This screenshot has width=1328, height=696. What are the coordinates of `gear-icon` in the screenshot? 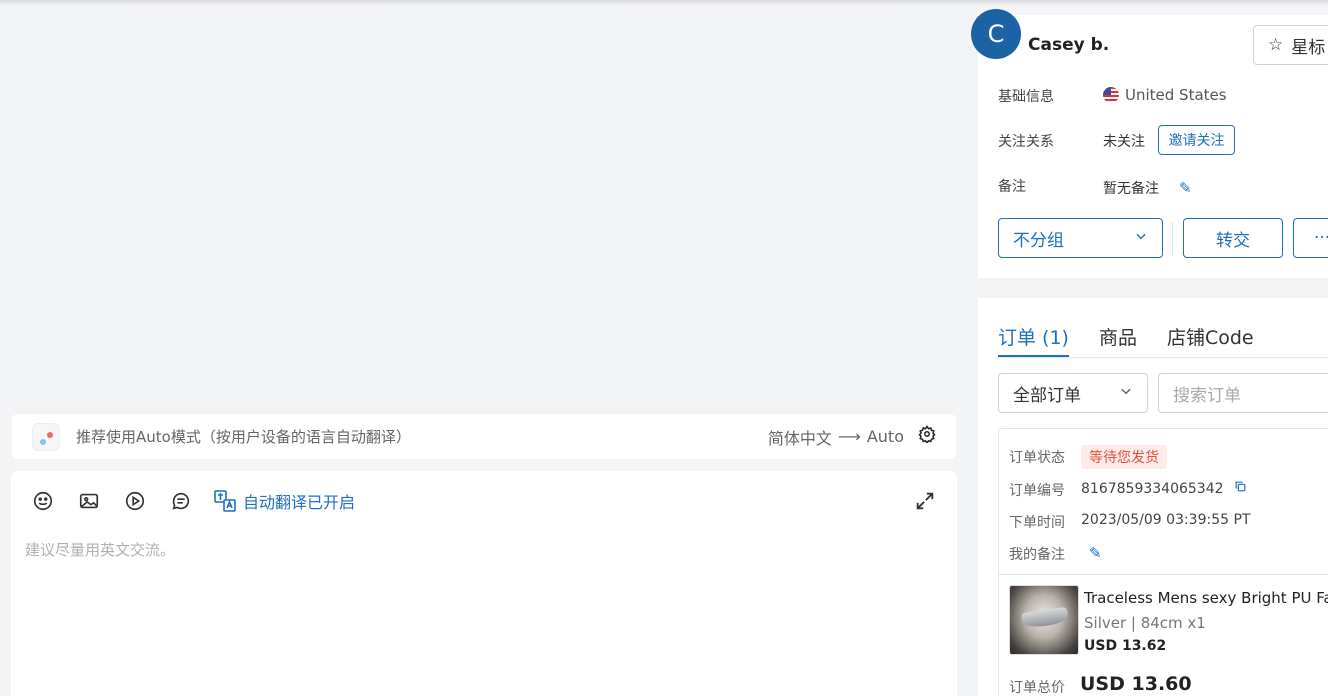 It's located at (927, 436).